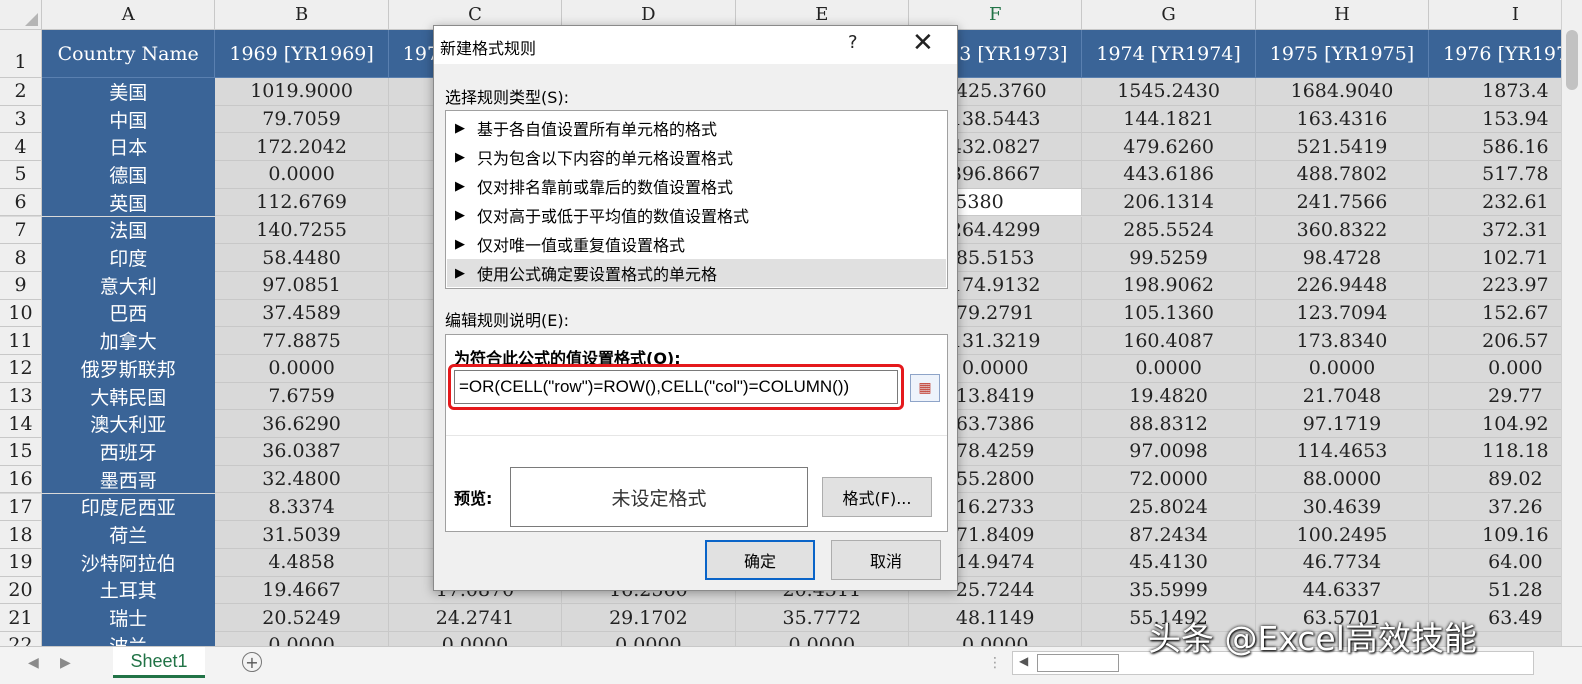 The image size is (1582, 684). What do you see at coordinates (1505, 92) in the screenshot?
I see `data-cell: 1873.4` at bounding box center [1505, 92].